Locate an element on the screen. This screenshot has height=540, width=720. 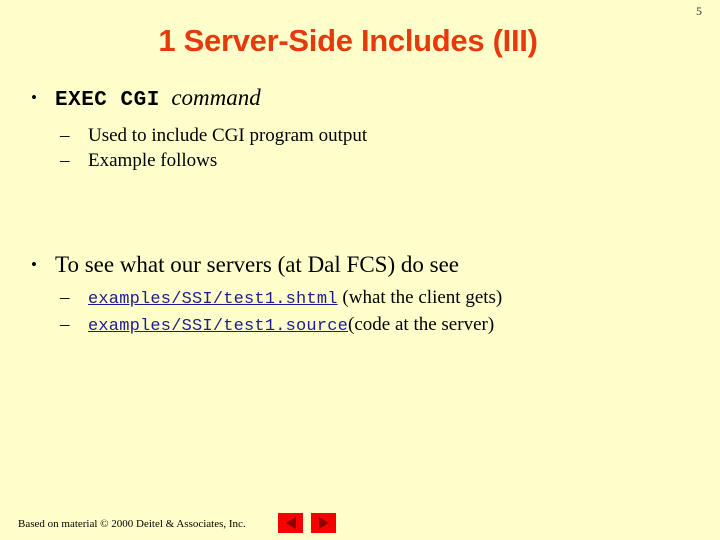
exec-cgi-command-word: command is located at coordinates (216, 97).